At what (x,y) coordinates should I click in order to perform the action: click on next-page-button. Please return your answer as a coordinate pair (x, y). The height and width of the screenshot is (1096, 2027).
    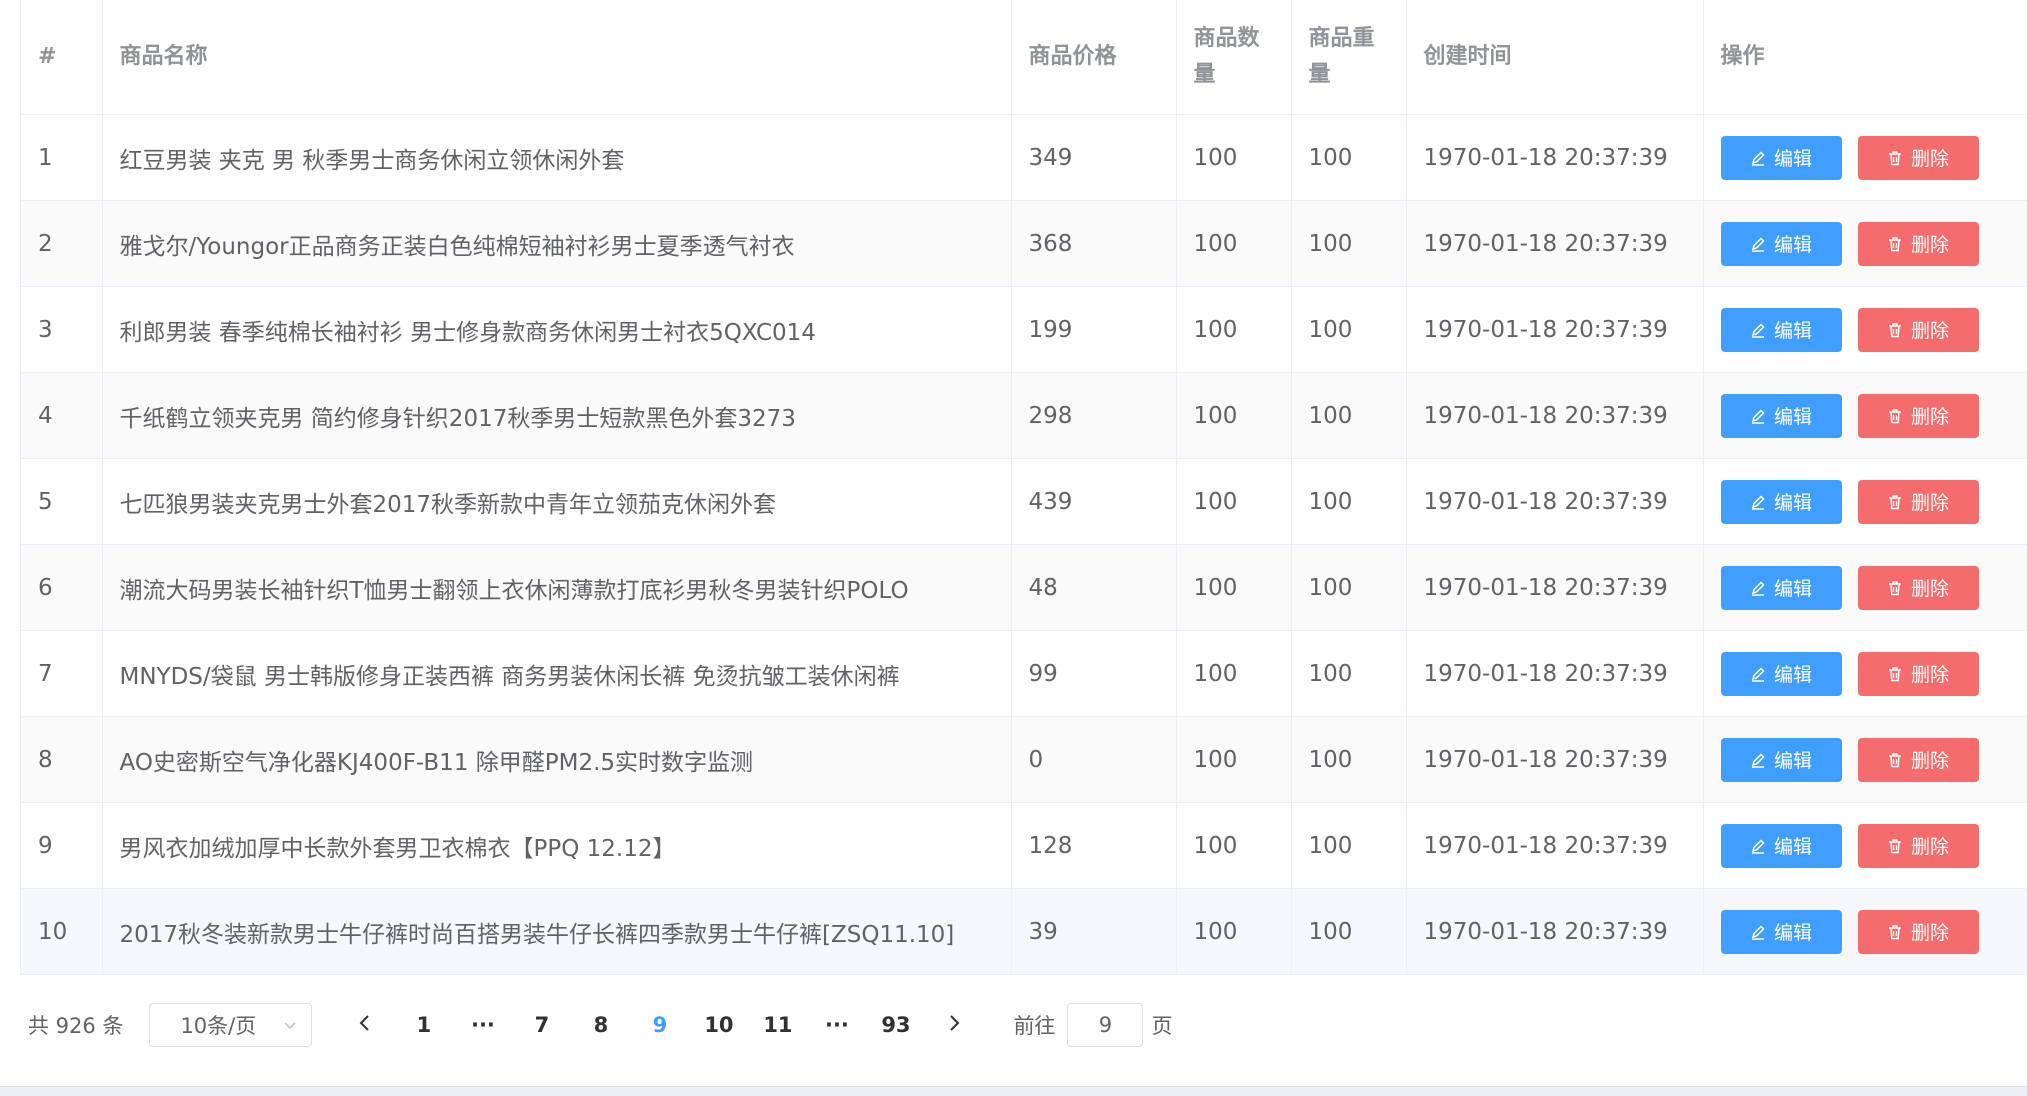
    Looking at the image, I should click on (954, 1025).